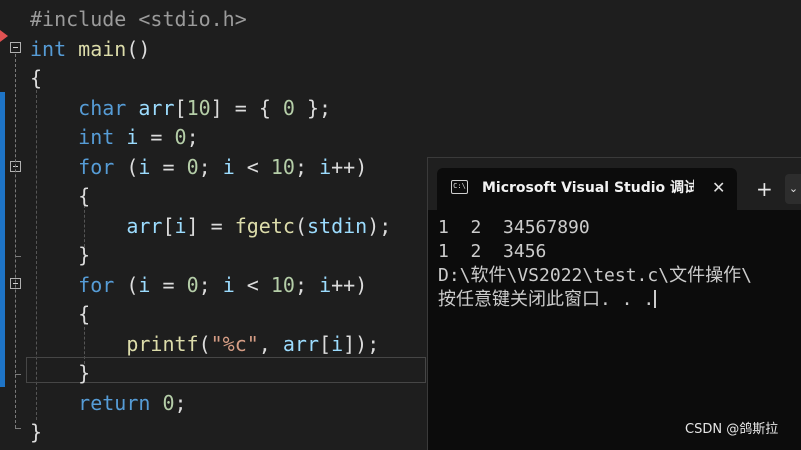 The height and width of the screenshot is (450, 801). I want to click on watermark: CSDN @鸽斯拉, so click(732, 429).